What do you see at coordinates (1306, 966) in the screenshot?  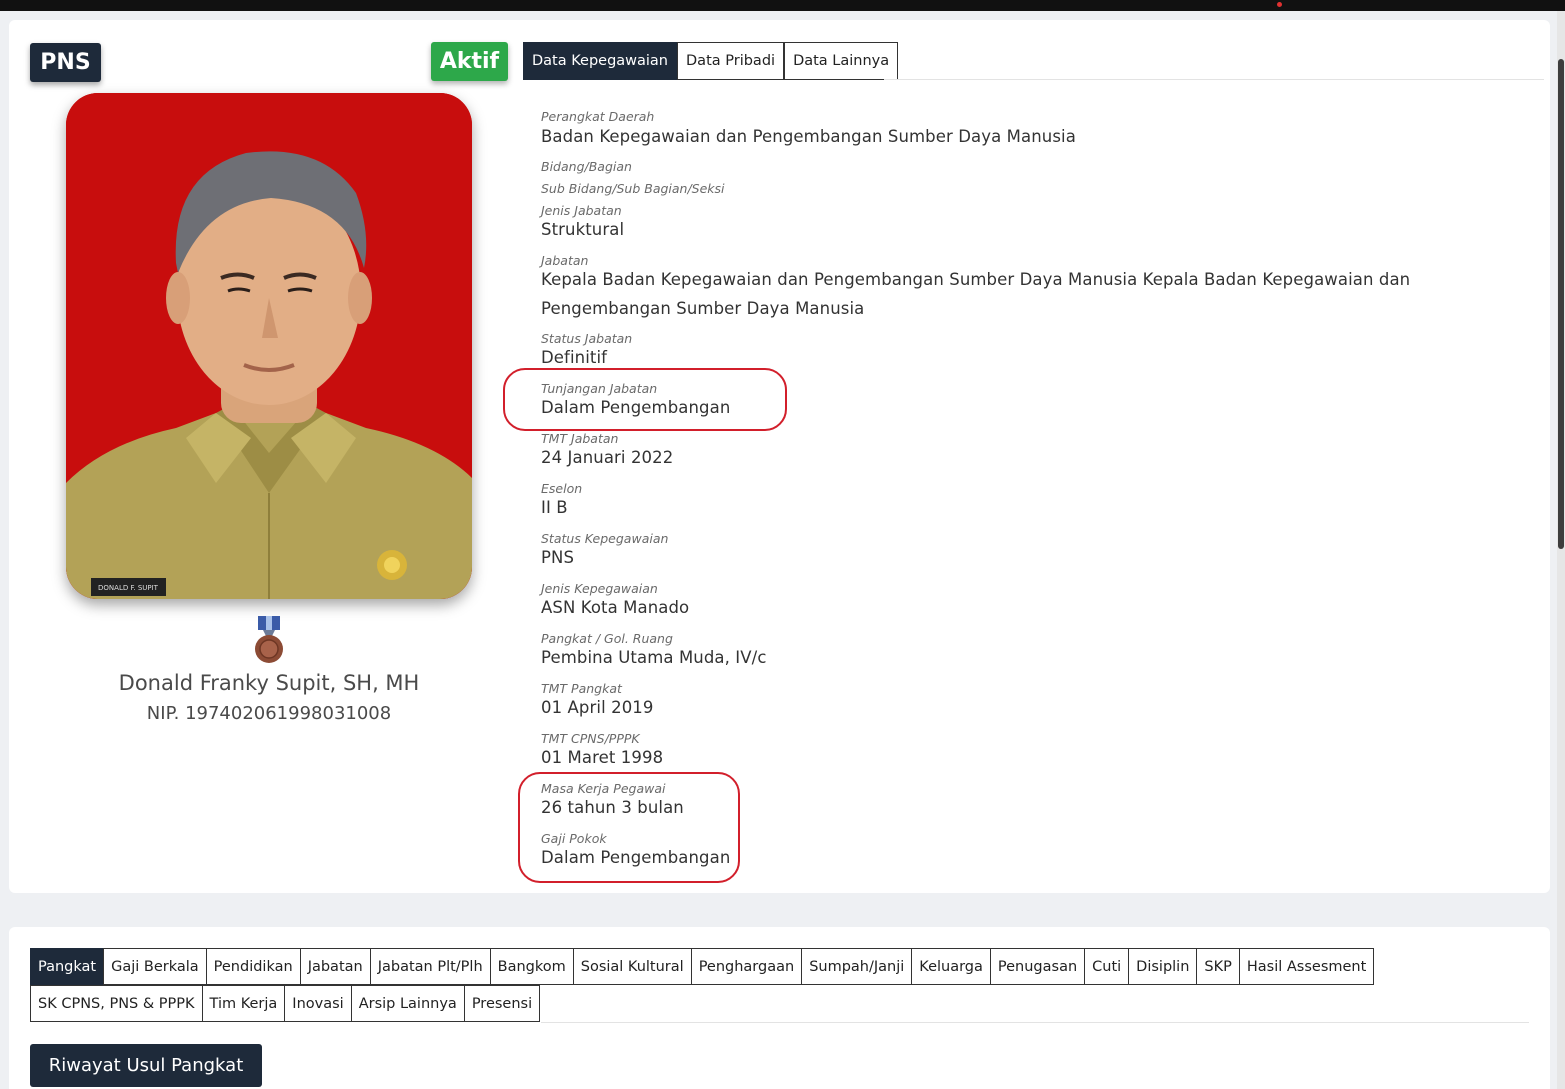 I see `tab-hasil-assesment: Hasil Assesment` at bounding box center [1306, 966].